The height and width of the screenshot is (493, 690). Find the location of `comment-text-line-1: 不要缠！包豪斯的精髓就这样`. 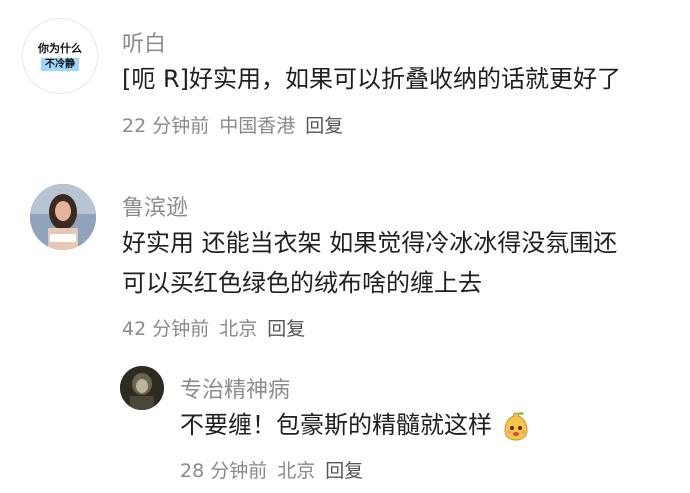

comment-text-line-1: 不要缠！包豪斯的精髓就这样 is located at coordinates (356, 425).